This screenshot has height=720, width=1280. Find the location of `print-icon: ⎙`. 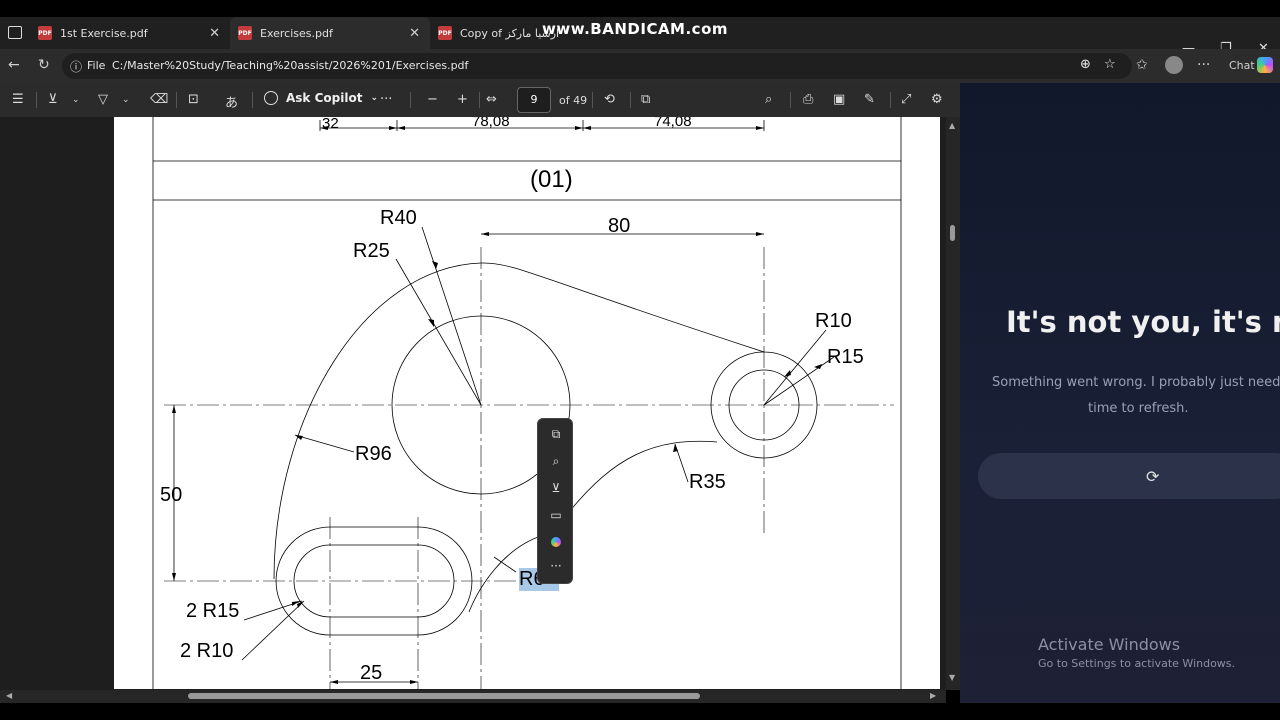

print-icon: ⎙ is located at coordinates (808, 99).